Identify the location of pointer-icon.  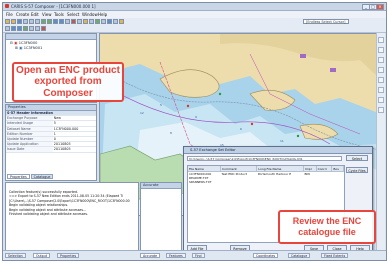
(115, 21).